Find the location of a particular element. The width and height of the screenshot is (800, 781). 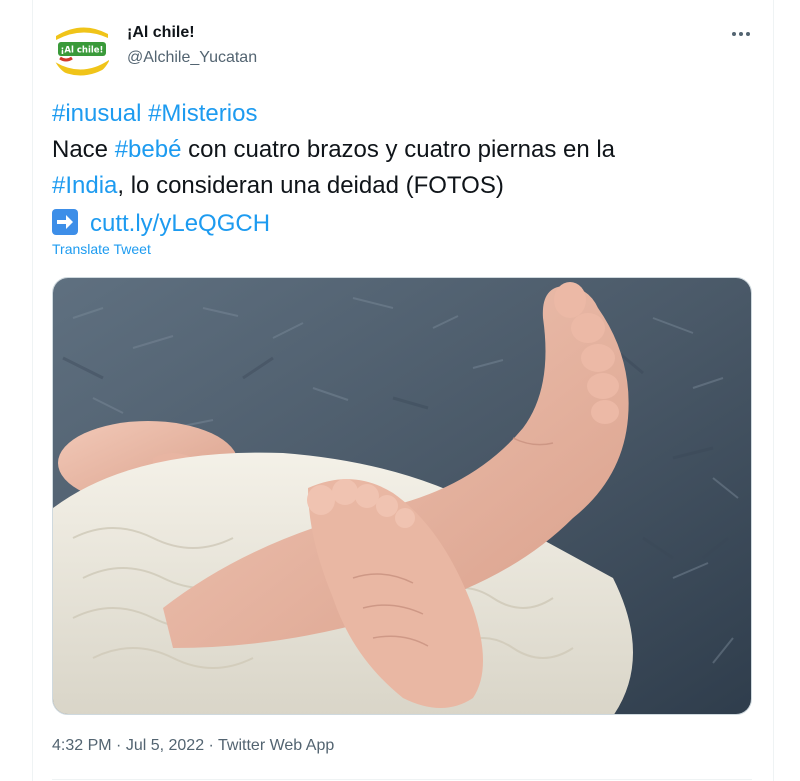

divider is located at coordinates (402, 779).